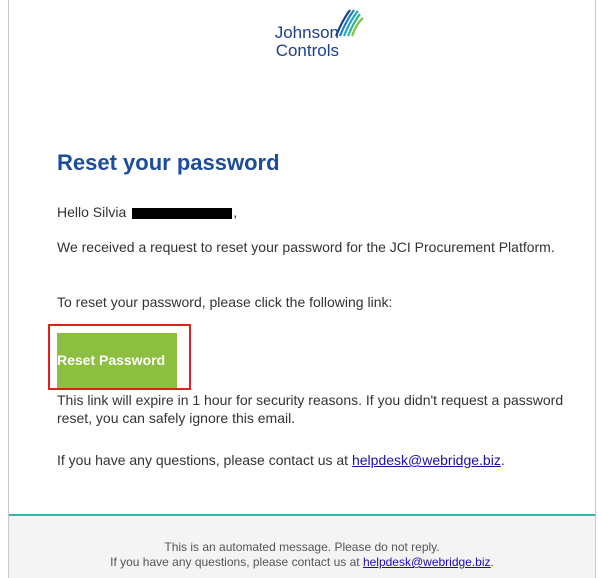 The image size is (598, 578). Describe the element at coordinates (92, 212) in the screenshot. I see `greeting-text: Hello Silvia` at that location.